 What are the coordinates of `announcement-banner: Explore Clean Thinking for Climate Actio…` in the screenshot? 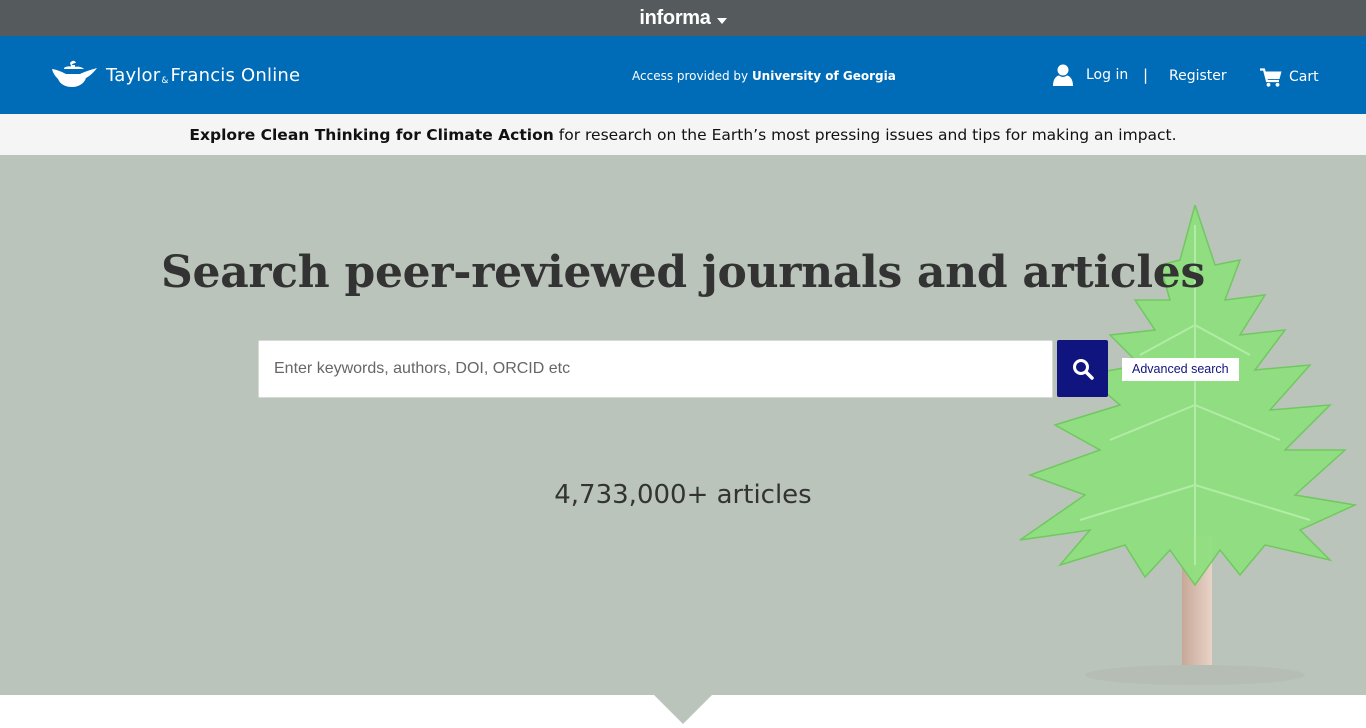 It's located at (683, 134).